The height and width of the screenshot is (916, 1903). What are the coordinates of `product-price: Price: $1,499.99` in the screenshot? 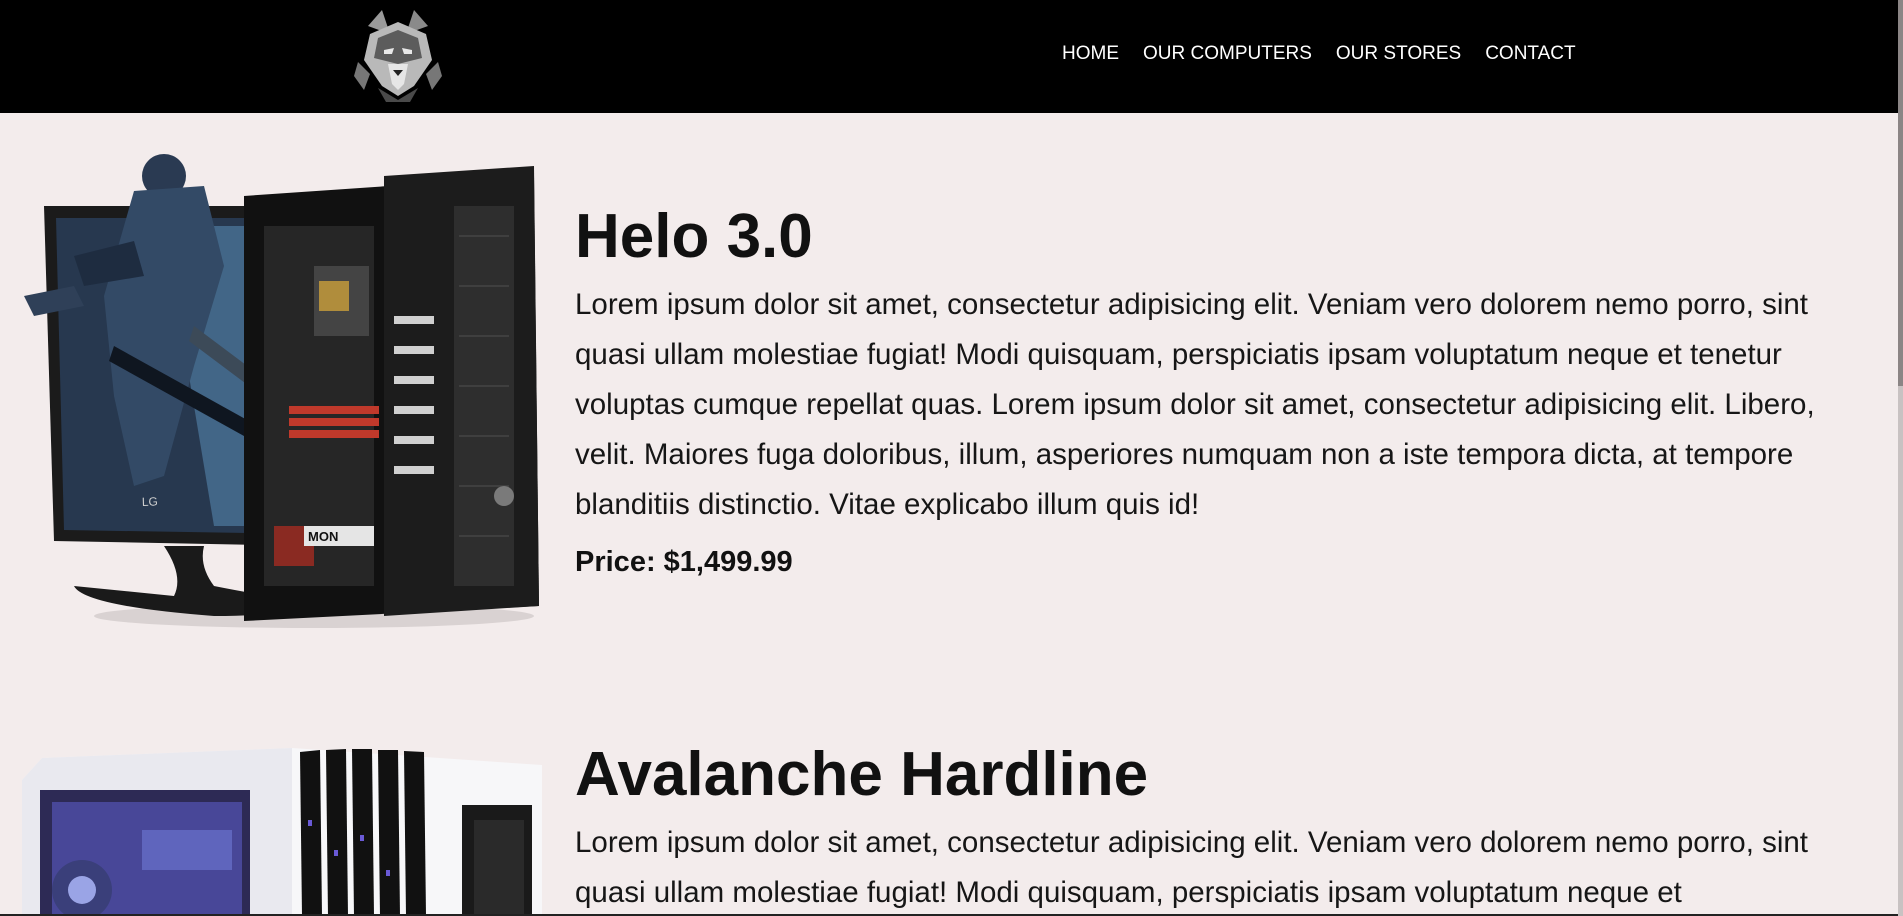 It's located at (684, 562).